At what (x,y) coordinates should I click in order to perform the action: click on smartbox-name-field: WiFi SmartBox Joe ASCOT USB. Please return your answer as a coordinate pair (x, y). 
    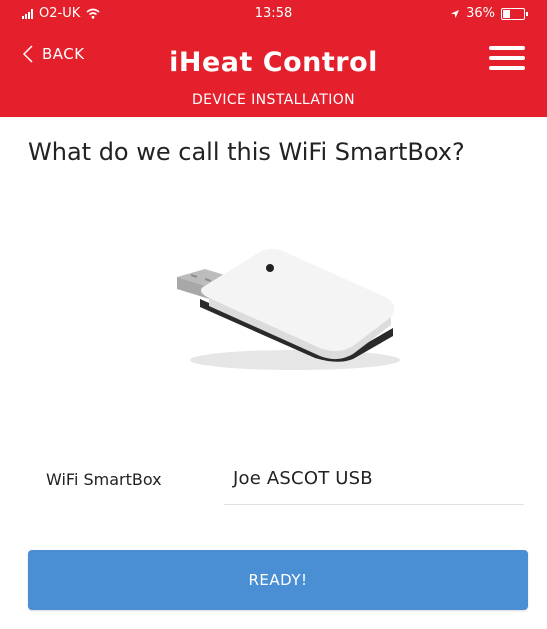
    Looking at the image, I should click on (286, 483).